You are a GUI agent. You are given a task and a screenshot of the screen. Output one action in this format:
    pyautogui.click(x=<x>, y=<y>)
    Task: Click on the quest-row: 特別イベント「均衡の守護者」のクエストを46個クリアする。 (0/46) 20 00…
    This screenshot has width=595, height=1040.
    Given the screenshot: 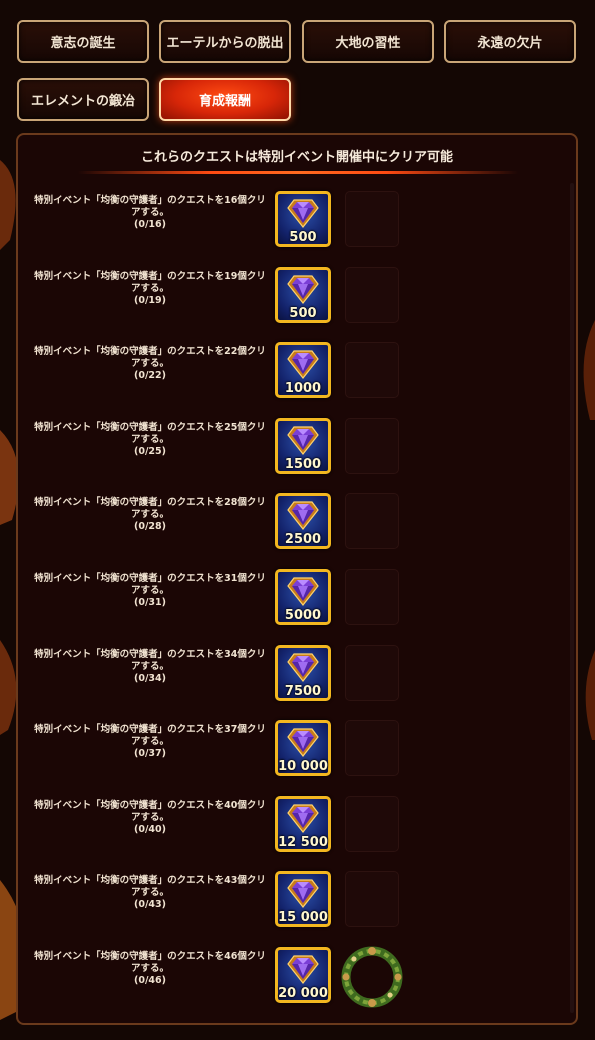 What is the action you would take?
    pyautogui.click(x=293, y=977)
    